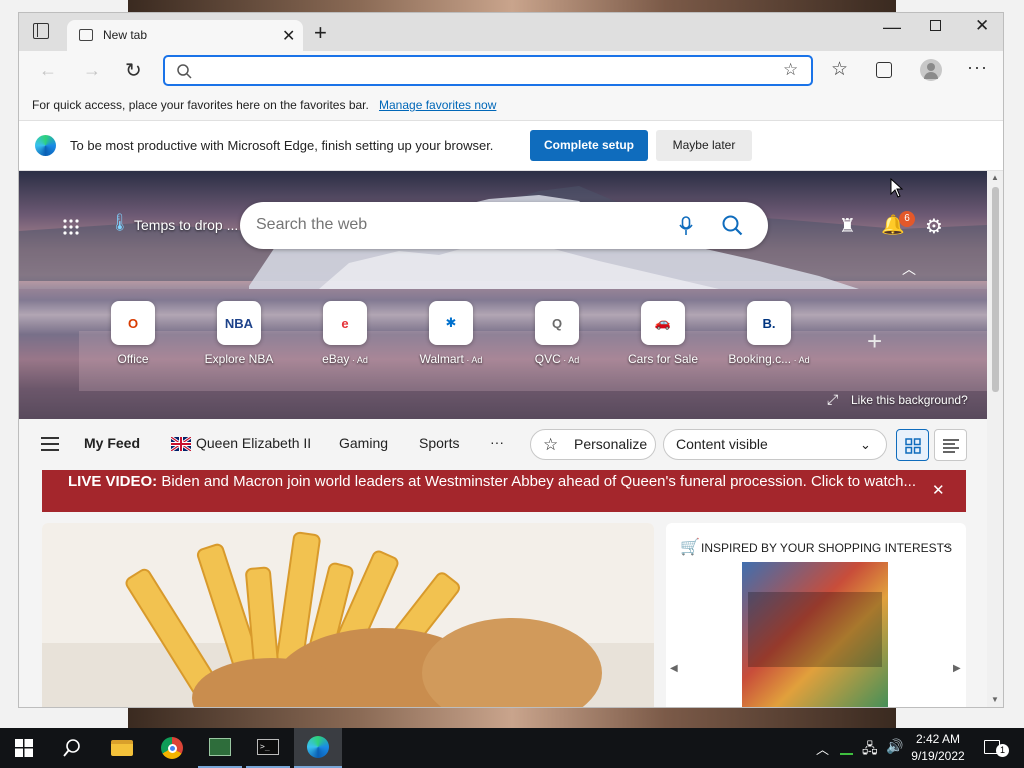 This screenshot has width=1024, height=768. What do you see at coordinates (938, 748) in the screenshot?
I see `clock: 2:42 AM 9/19/2022` at bounding box center [938, 748].